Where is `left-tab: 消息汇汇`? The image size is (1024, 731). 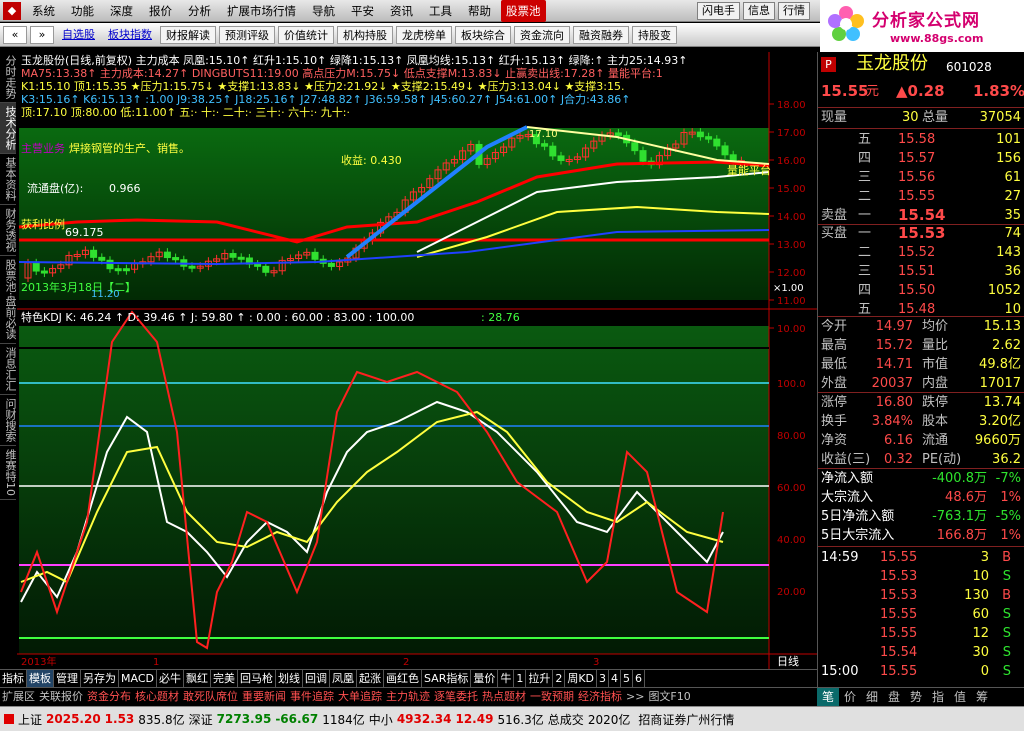 left-tab: 消息汇汇 is located at coordinates (8, 369).